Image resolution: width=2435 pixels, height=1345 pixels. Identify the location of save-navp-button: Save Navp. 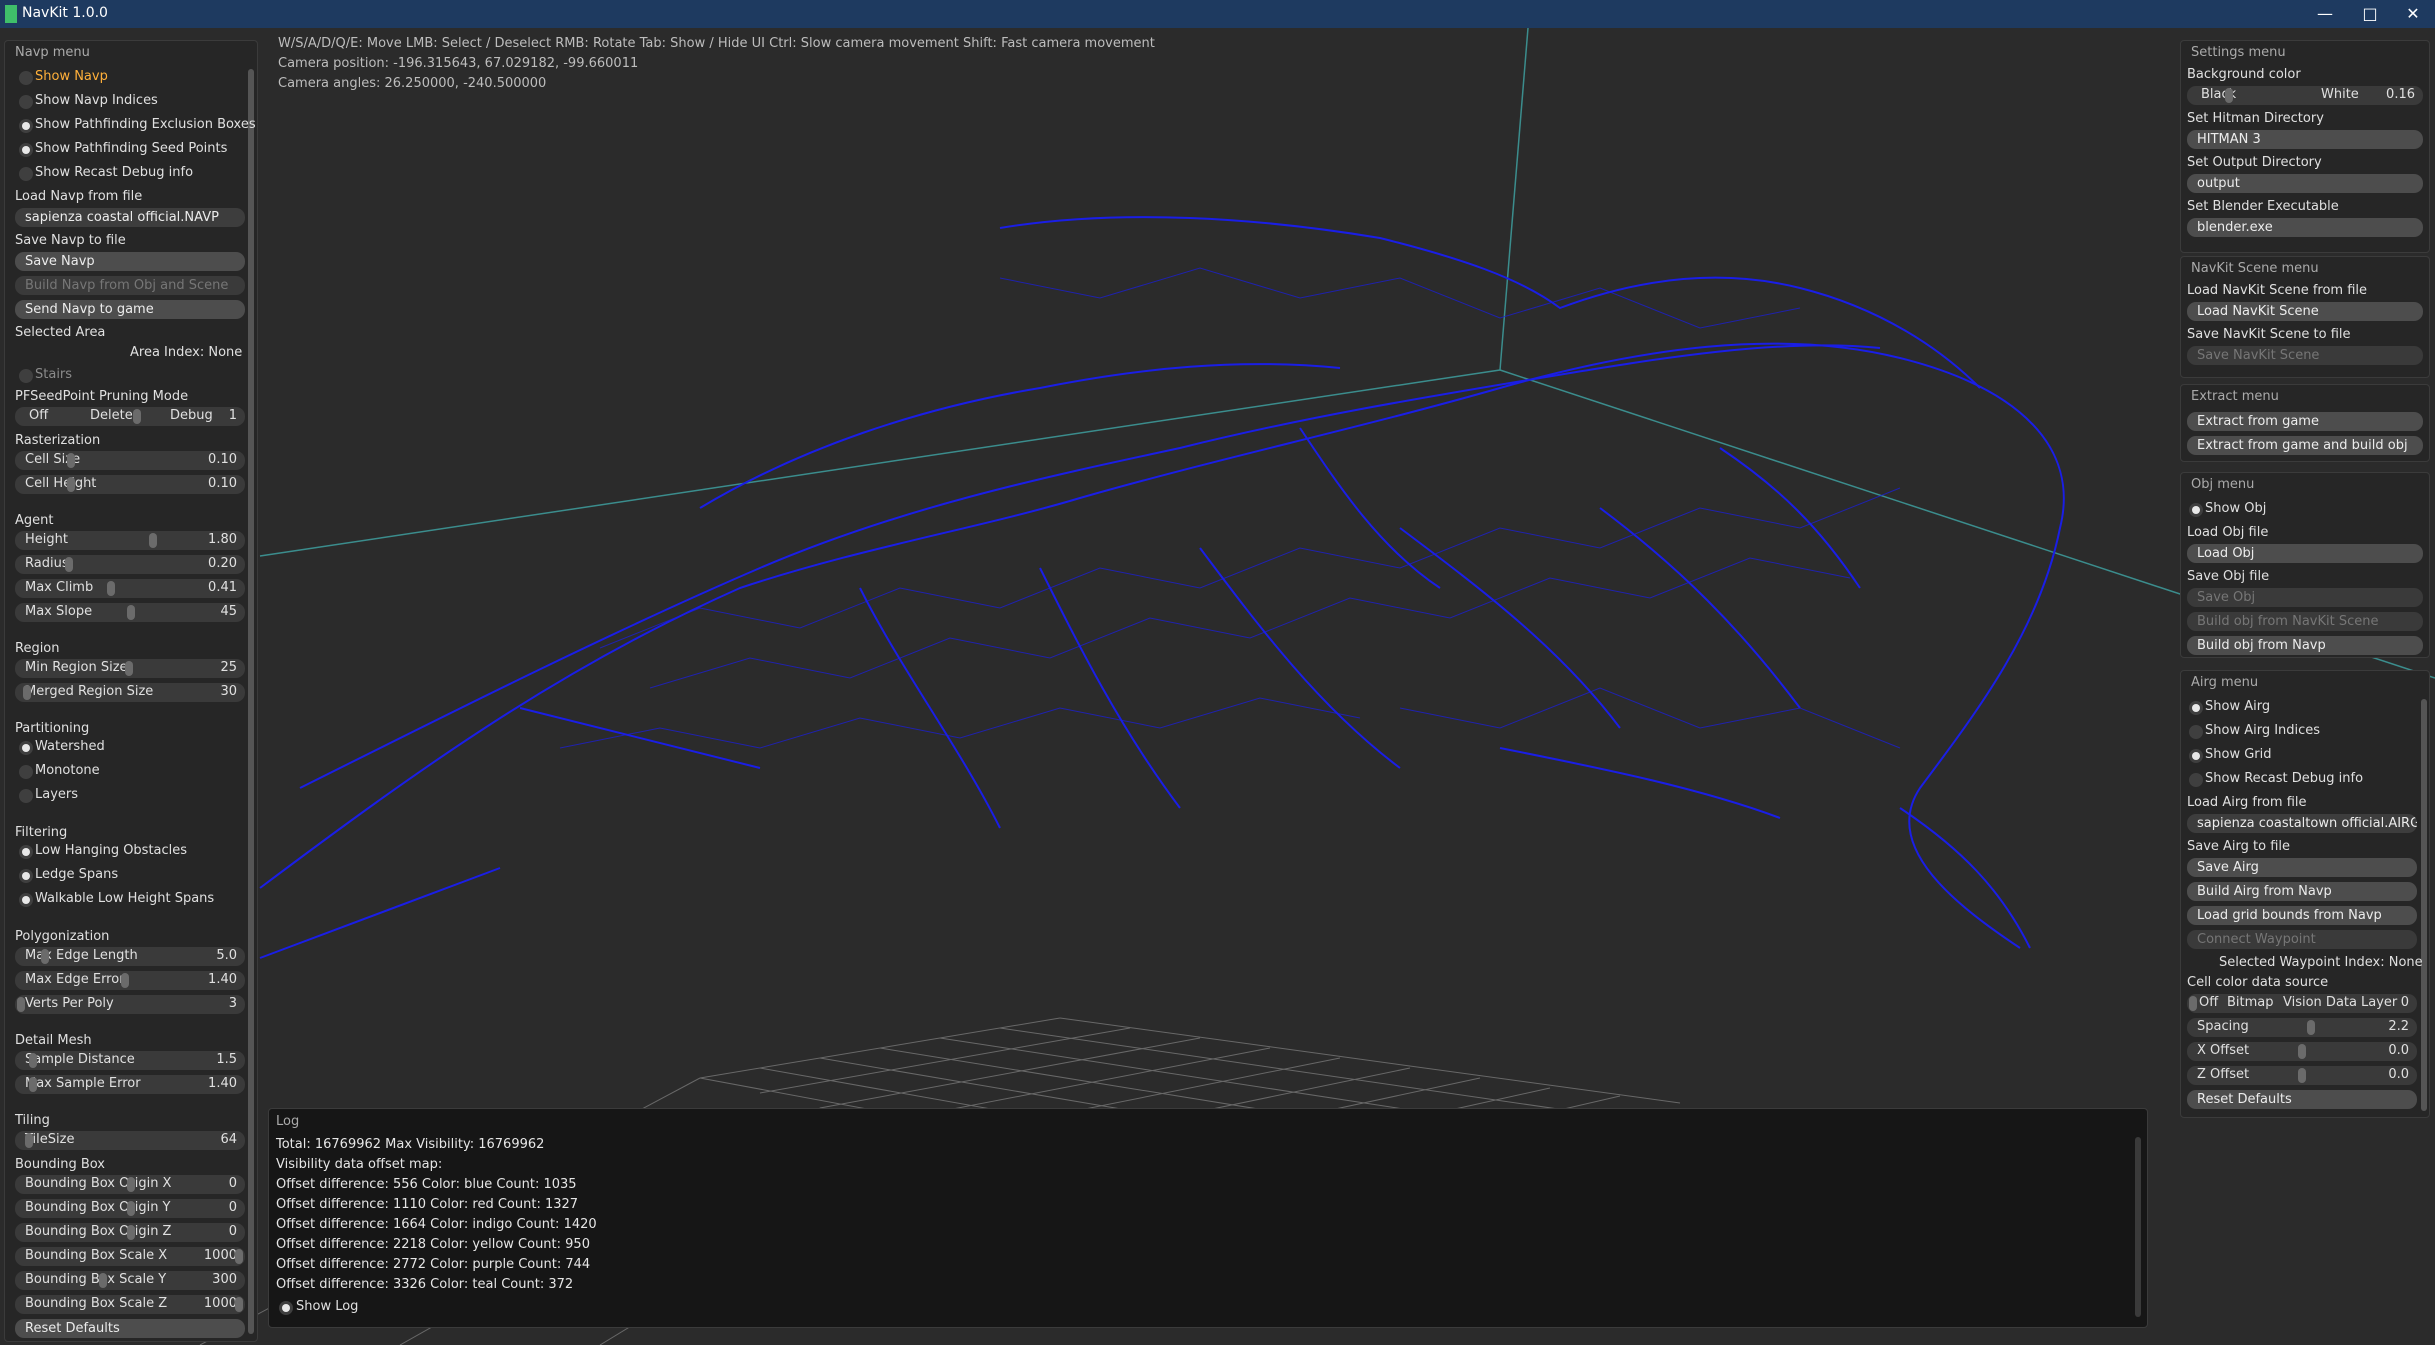
(130, 261).